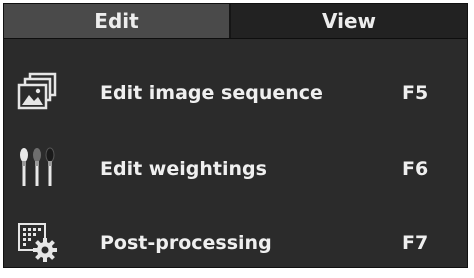  Describe the element at coordinates (186, 243) in the screenshot. I see `menu-item-label: Post-processing` at that location.